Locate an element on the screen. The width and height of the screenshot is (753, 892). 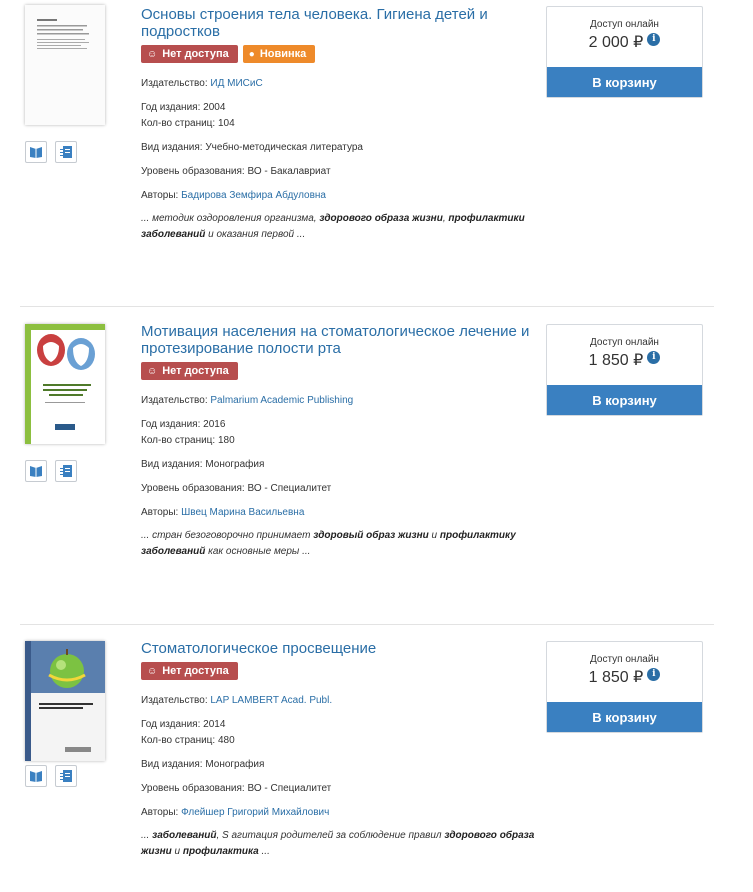
year-value: 2014 is located at coordinates (214, 724).